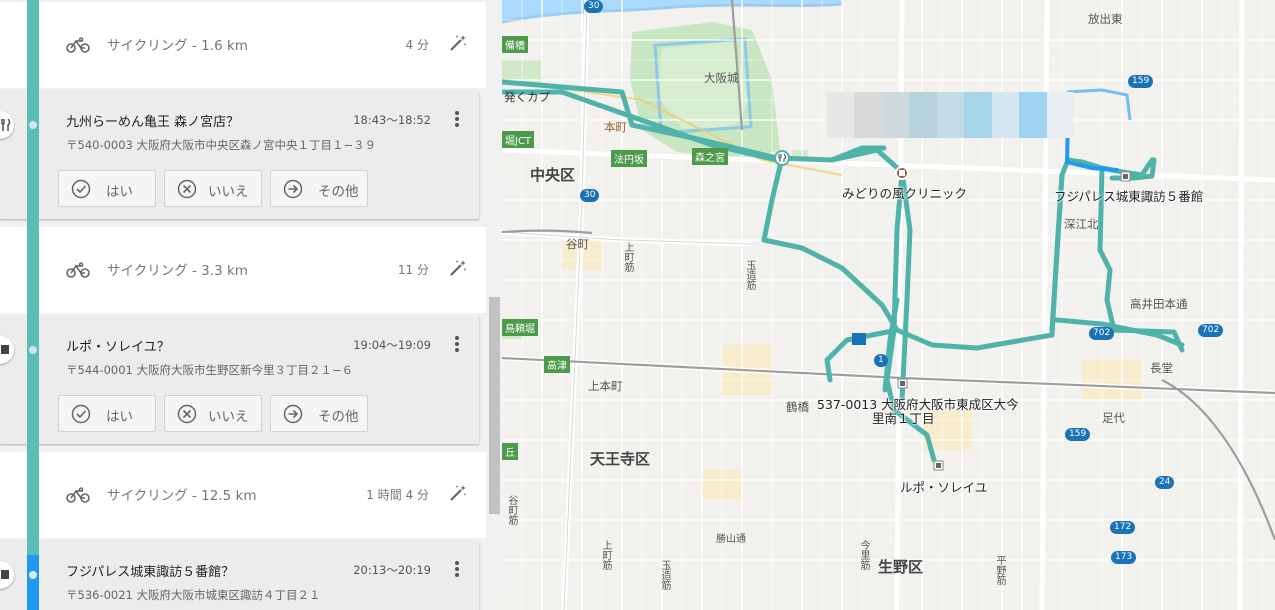  I want to click on segment-duration: 1 時間 4 分, so click(397, 495).